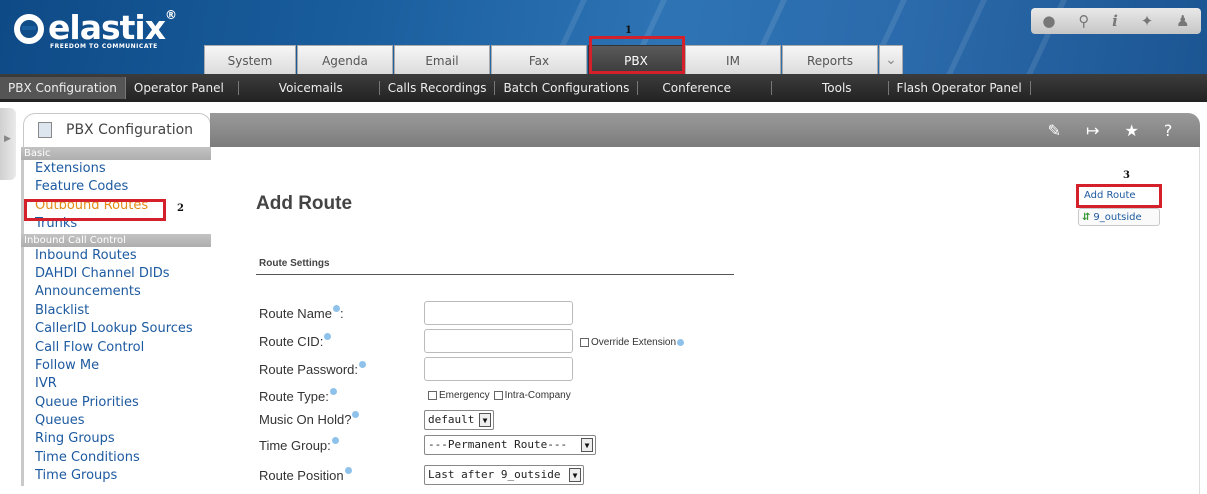 This screenshot has height=494, width=1207. Describe the element at coordinates (116, 329) in the screenshot. I see `menu-item-callerid-lookup-sources: CallerID Lookup Sources` at that location.